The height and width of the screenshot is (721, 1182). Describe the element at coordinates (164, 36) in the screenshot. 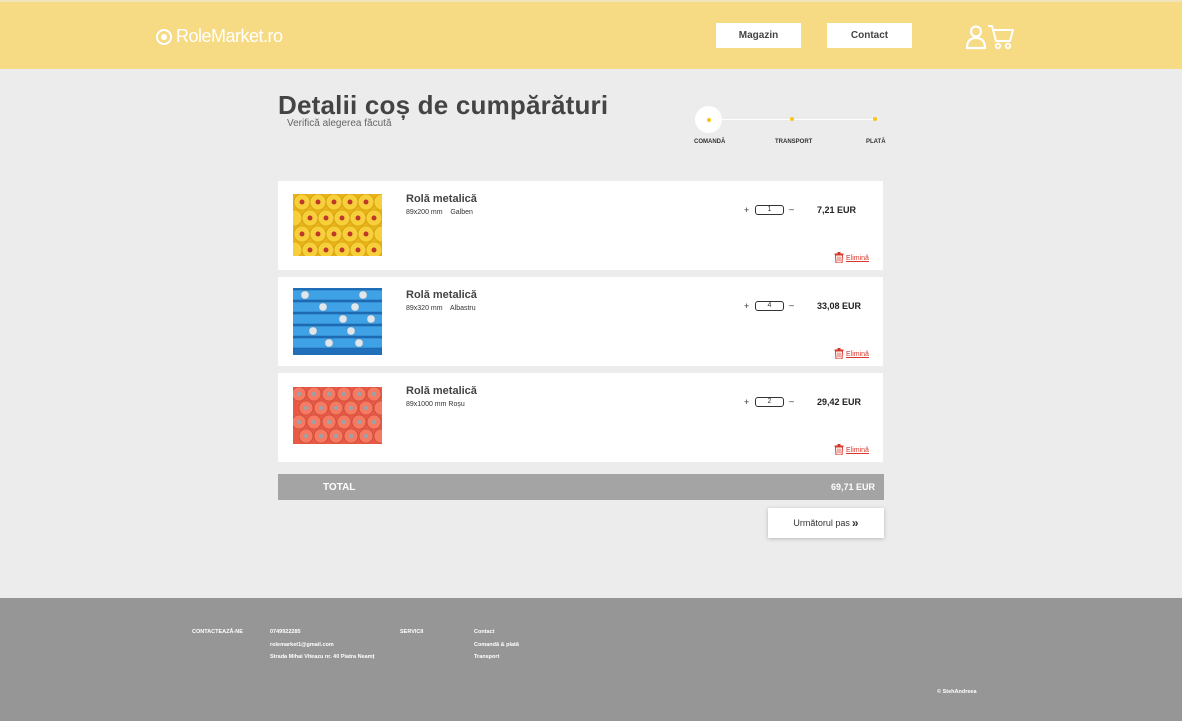

I see `logo-circle-icon` at that location.